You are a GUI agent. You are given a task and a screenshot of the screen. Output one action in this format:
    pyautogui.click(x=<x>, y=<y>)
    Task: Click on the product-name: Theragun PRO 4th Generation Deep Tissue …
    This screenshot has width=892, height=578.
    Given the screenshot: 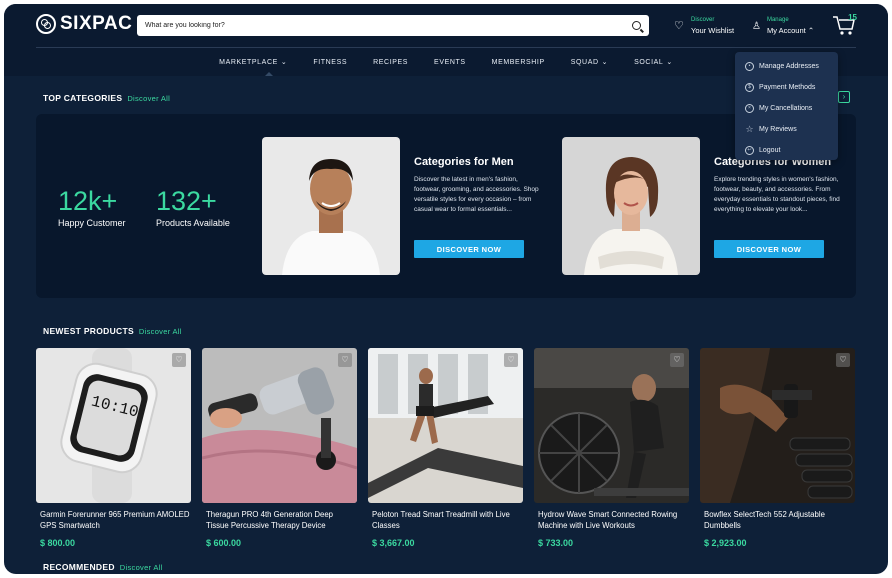 What is the action you would take?
    pyautogui.click(x=269, y=520)
    